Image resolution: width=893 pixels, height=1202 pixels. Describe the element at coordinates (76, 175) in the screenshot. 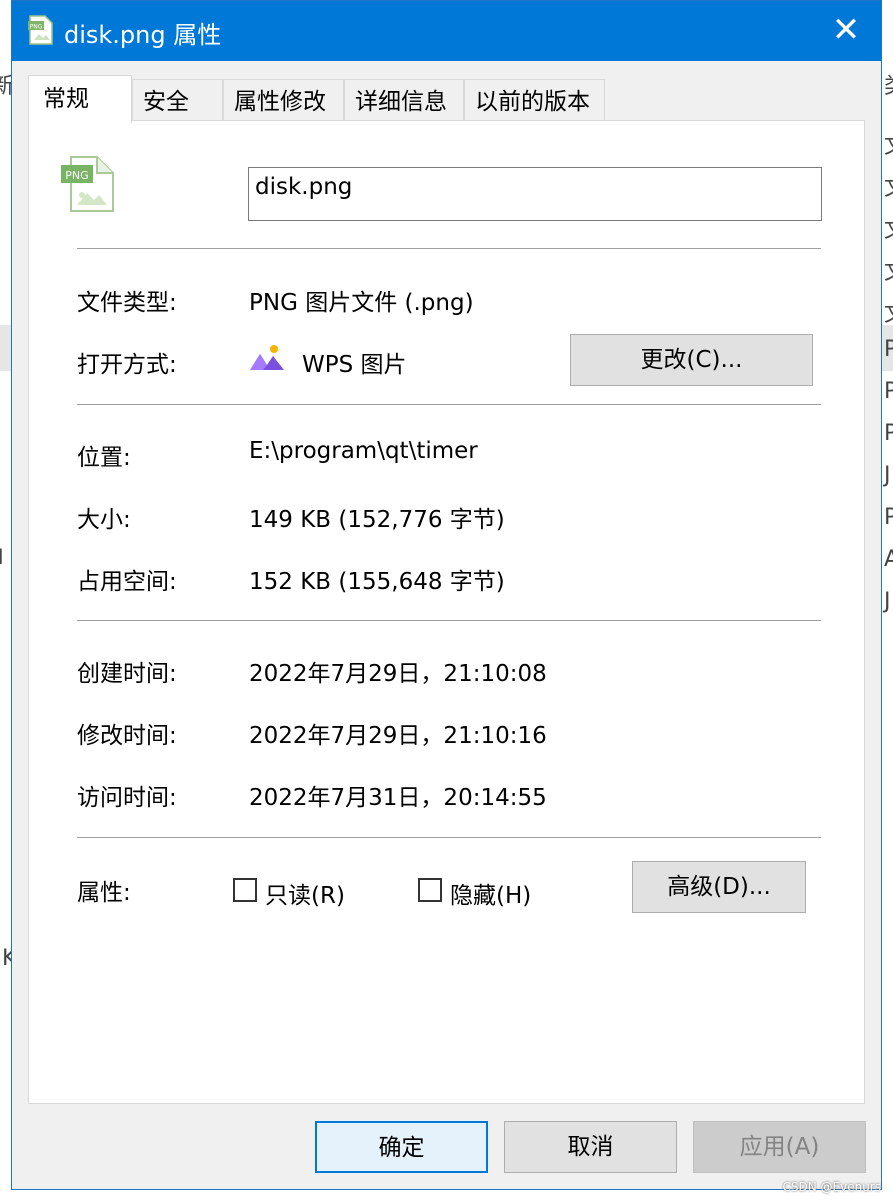

I see `png-icon-text: PNG` at that location.